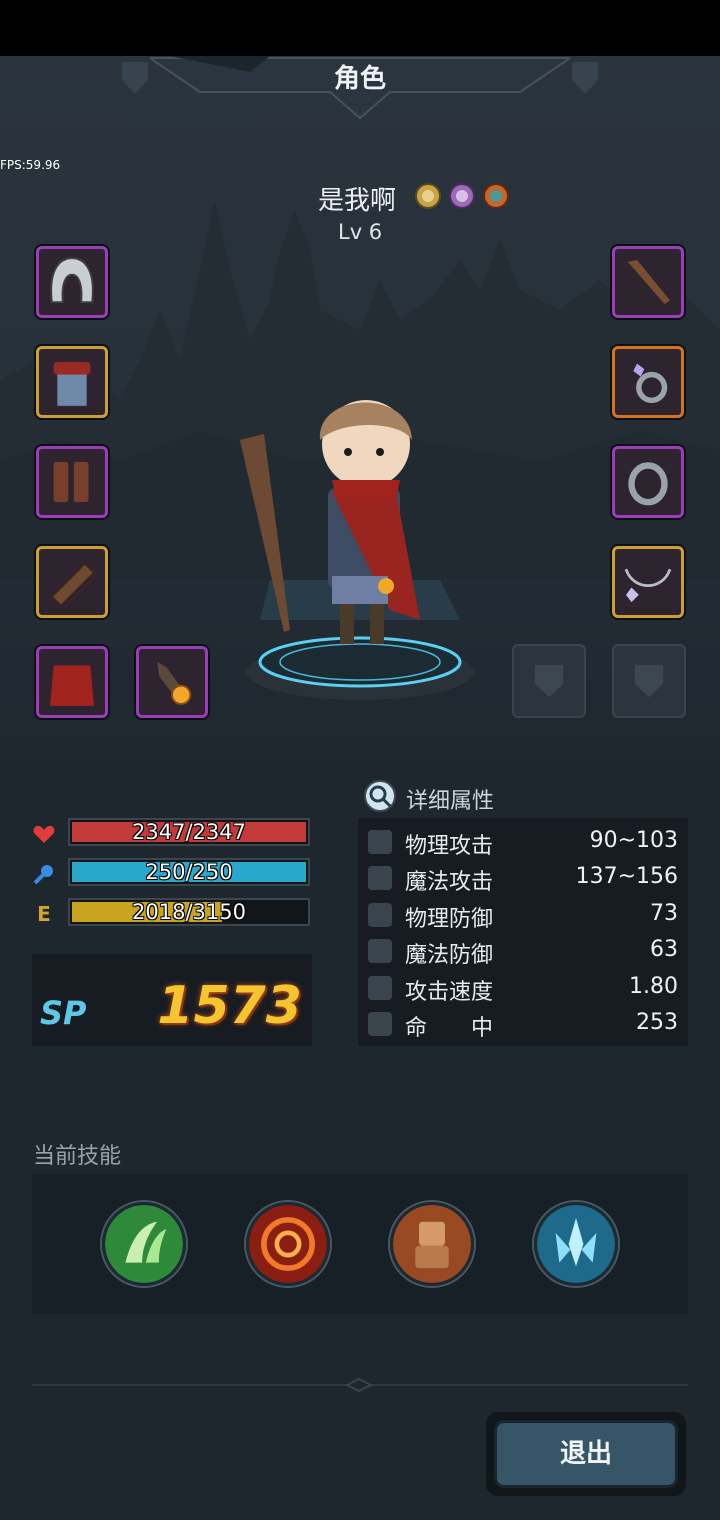  I want to click on hp-bar: 2347/2347, so click(189, 832).